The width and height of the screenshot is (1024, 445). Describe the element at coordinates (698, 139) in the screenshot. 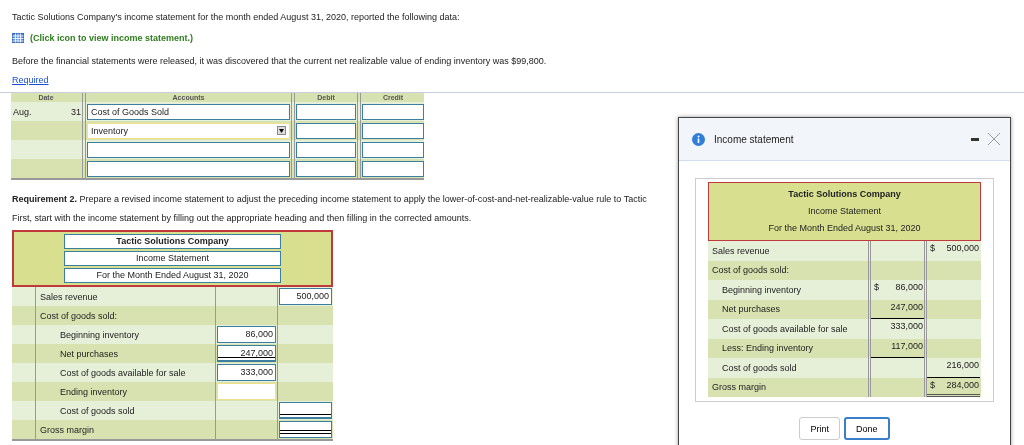

I see `info-icon` at that location.